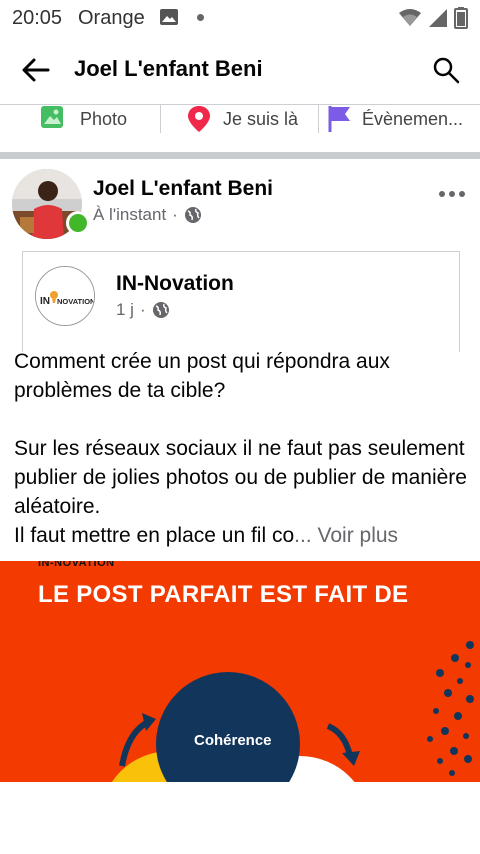 This screenshot has height=854, width=480. What do you see at coordinates (240, 18) in the screenshot?
I see `status-bar: 20:05 Orange` at bounding box center [240, 18].